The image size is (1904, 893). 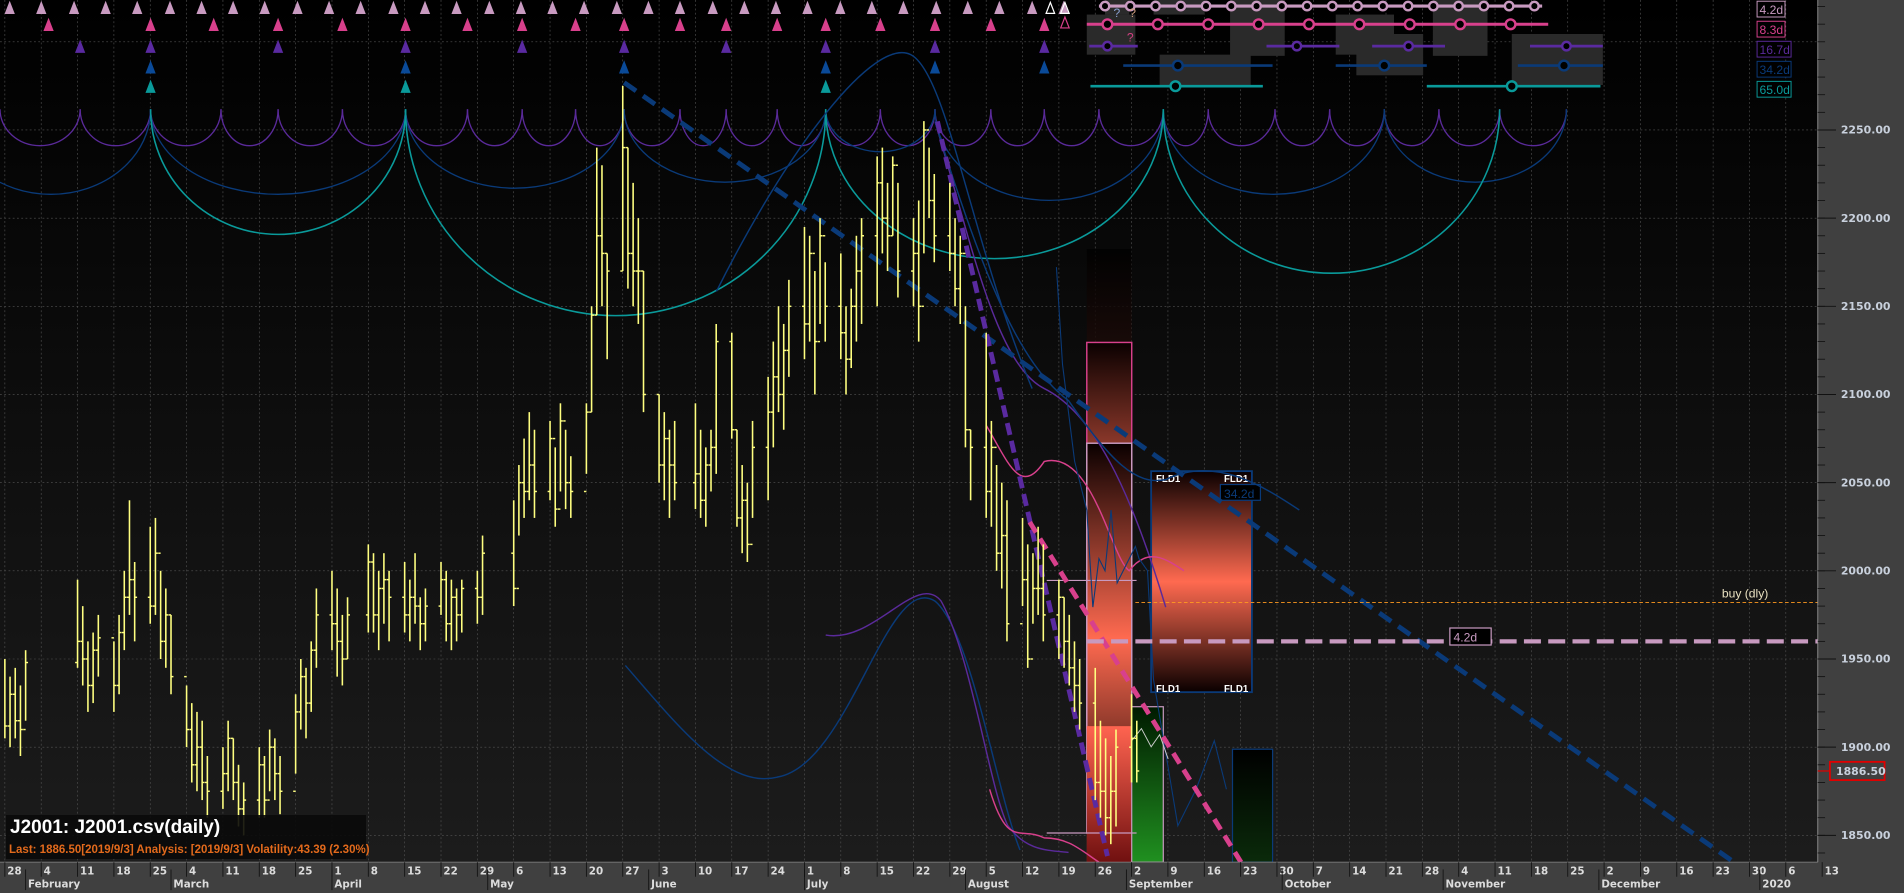 I want to click on date-tick-label: 12, so click(x=1032, y=871).